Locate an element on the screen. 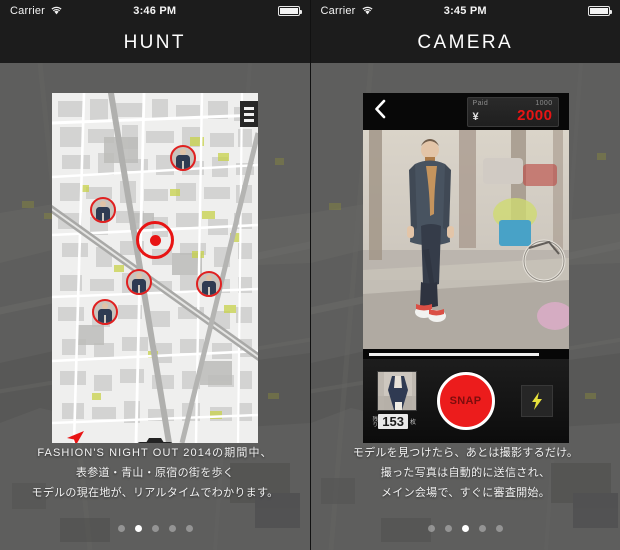 This screenshot has height=550, width=620. list-lines-icon is located at coordinates (249, 114).